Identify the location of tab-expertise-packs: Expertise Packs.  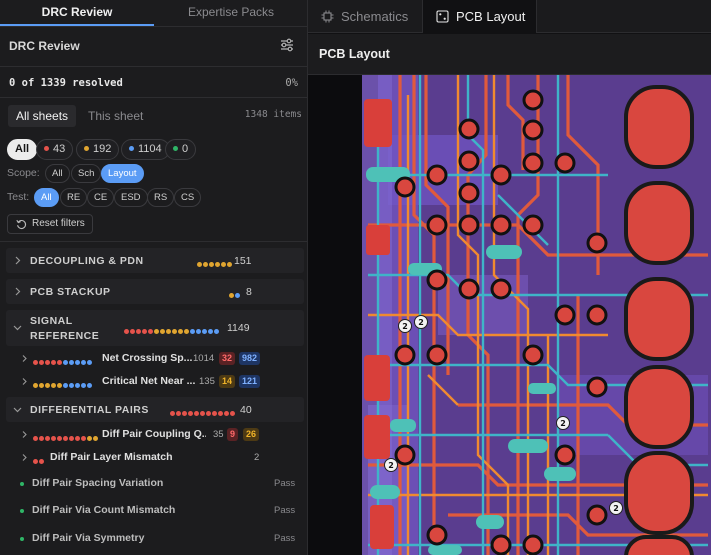
(230, 13).